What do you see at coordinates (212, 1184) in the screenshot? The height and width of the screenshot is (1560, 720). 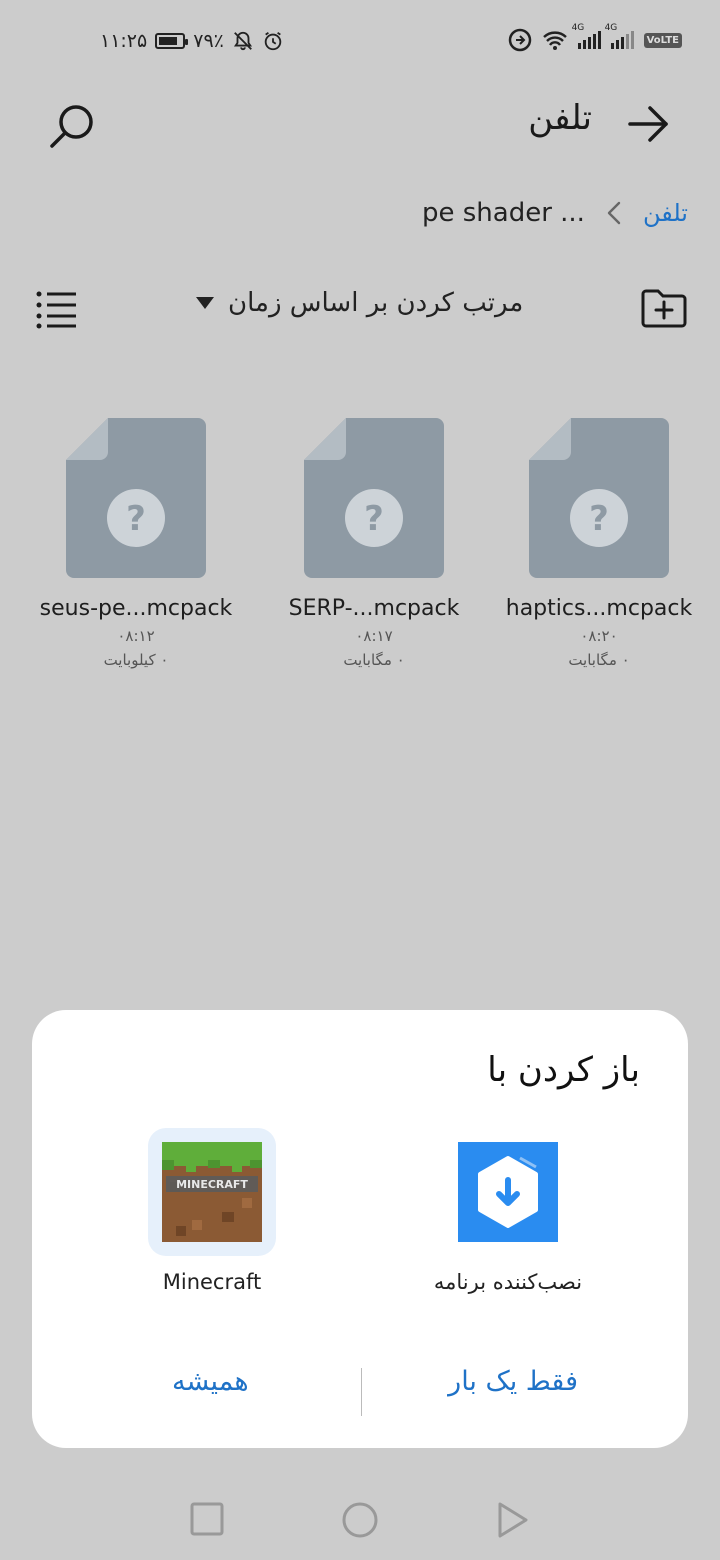 I see `minecraft-logo-text: MINECRAFT` at bounding box center [212, 1184].